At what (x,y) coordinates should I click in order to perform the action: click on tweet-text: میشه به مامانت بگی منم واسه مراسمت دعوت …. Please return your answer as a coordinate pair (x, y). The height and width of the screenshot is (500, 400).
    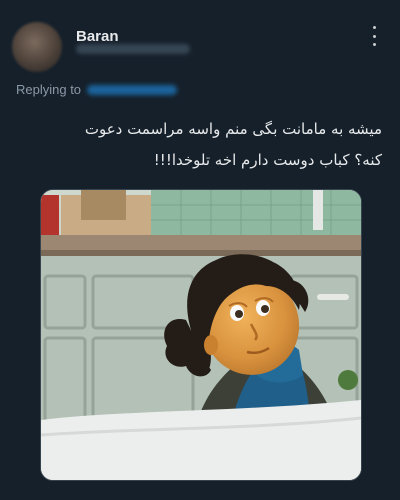
    Looking at the image, I should click on (202, 145).